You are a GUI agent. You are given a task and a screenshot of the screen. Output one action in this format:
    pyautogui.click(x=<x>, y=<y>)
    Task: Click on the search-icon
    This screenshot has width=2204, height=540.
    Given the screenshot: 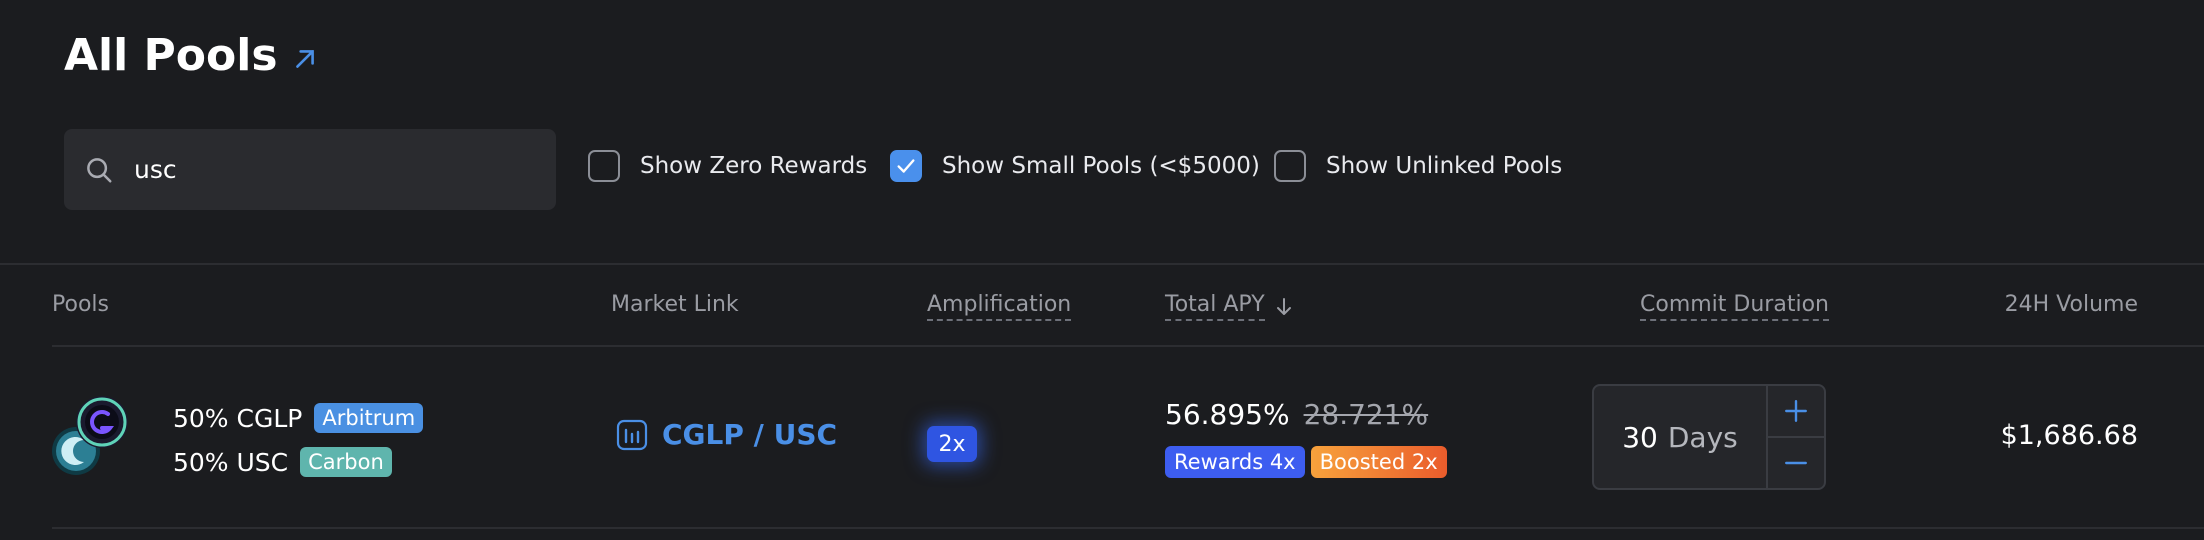 What is the action you would take?
    pyautogui.click(x=99, y=169)
    